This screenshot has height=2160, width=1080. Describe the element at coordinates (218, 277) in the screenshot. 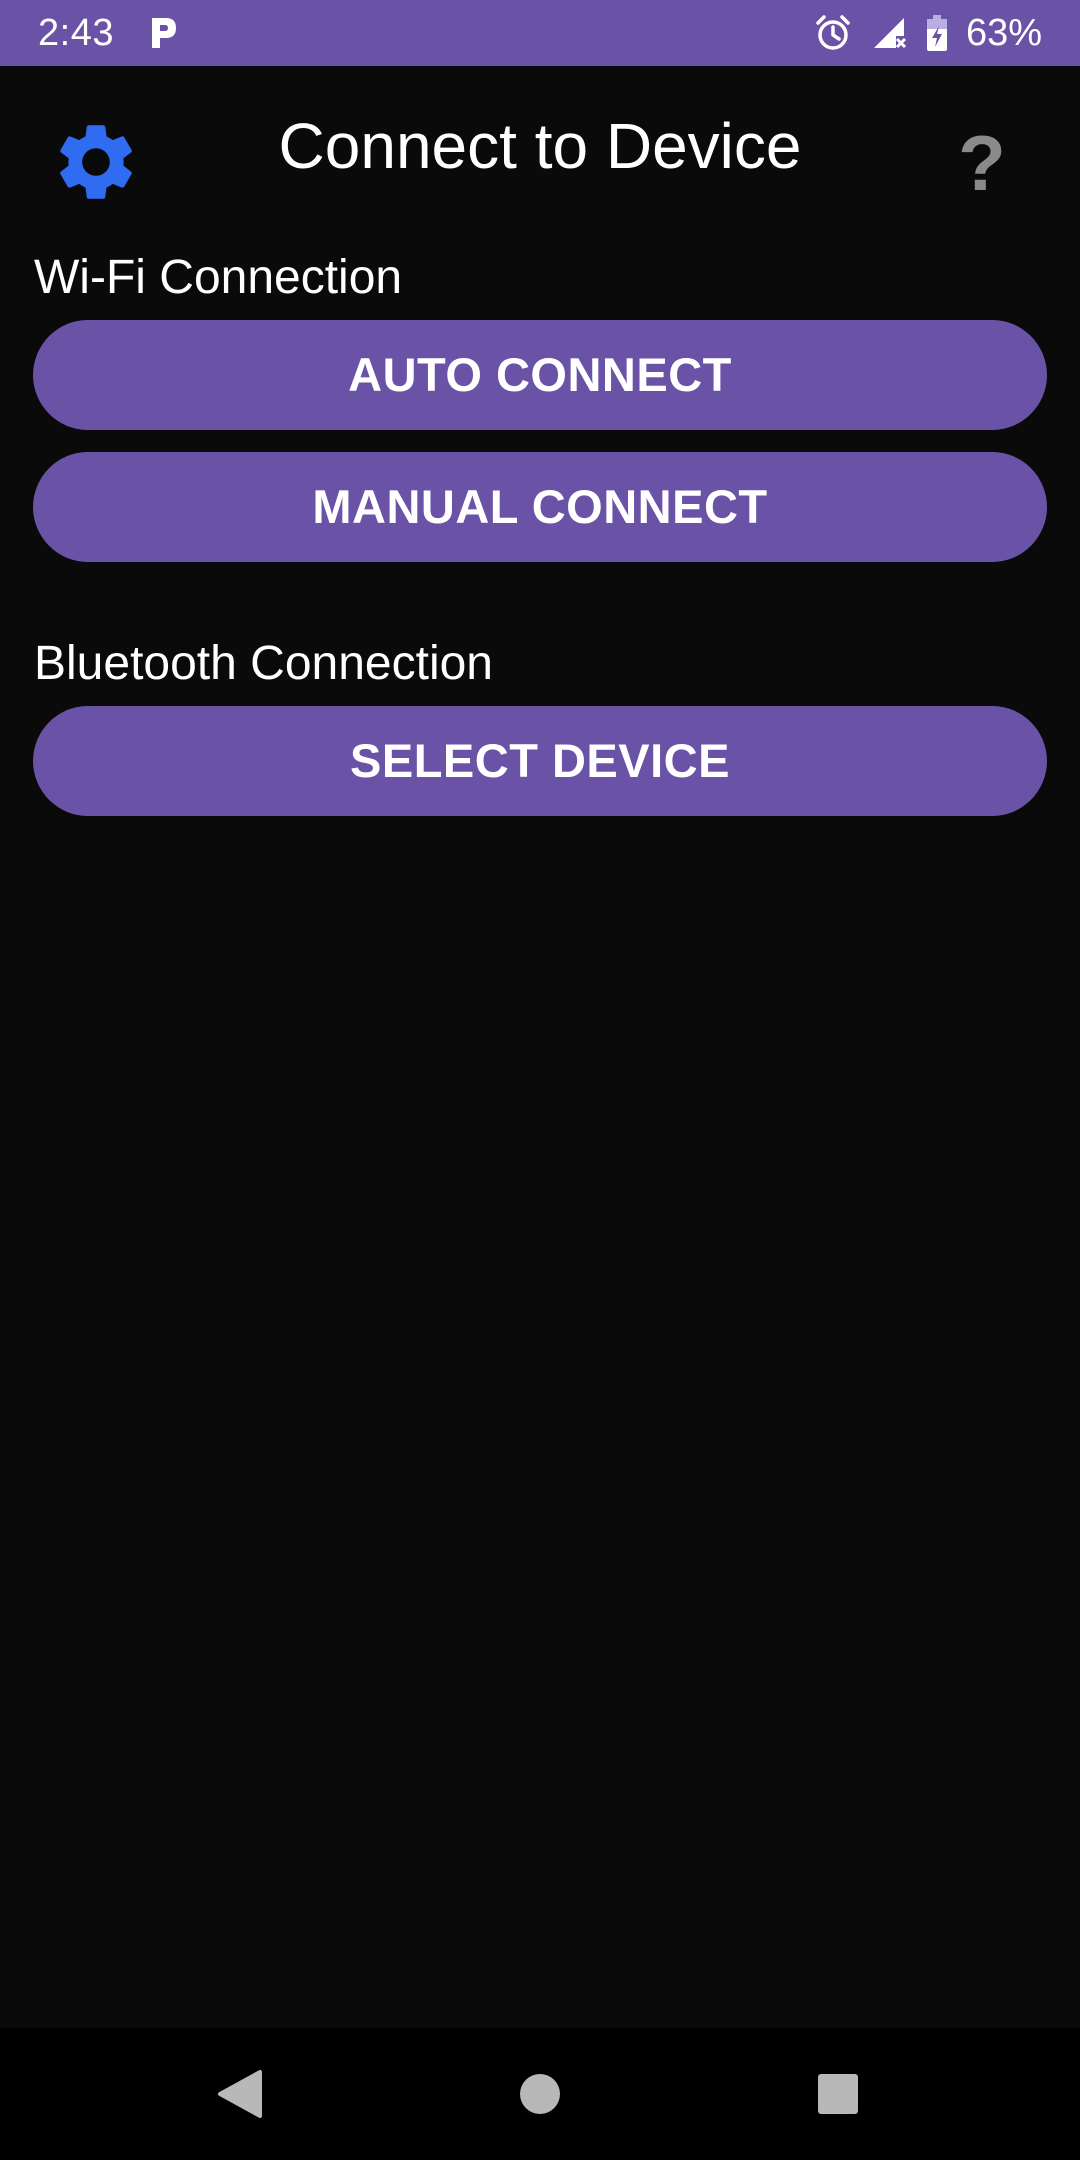

I see `wifi-section-label: Wi-Fi Connection` at that location.